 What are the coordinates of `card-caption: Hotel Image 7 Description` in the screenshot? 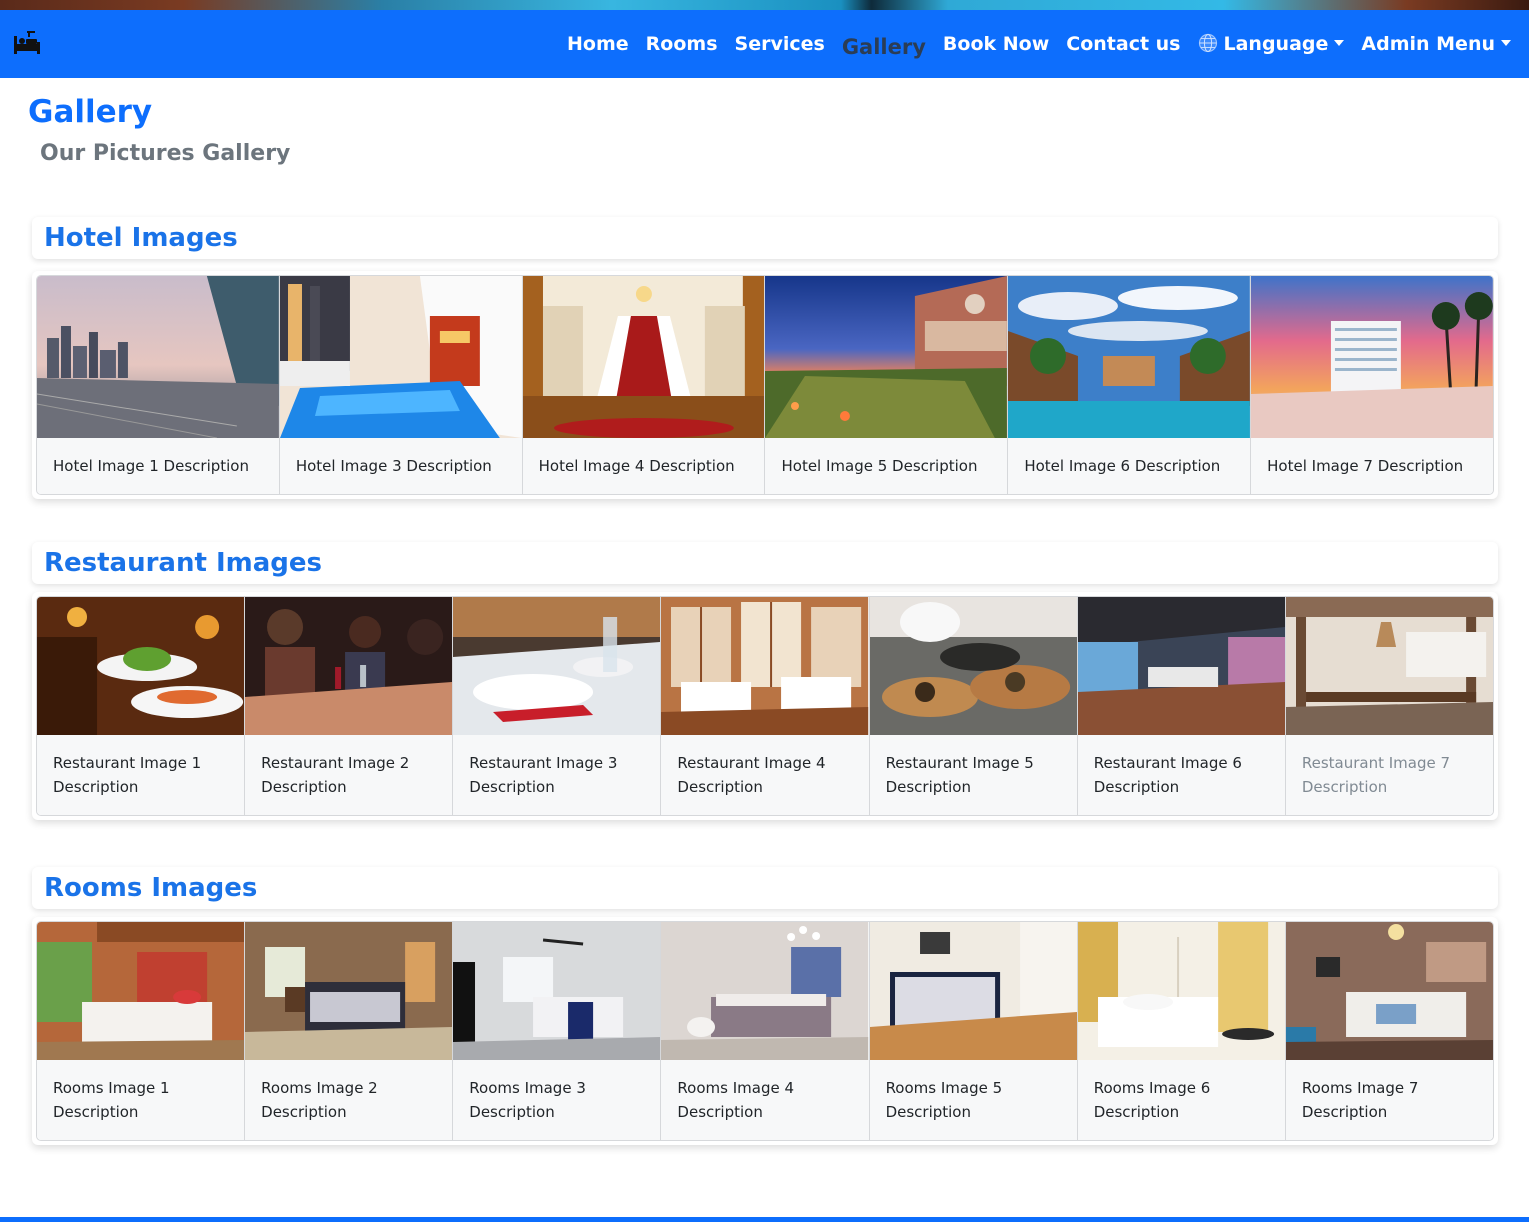 It's located at (1365, 466).